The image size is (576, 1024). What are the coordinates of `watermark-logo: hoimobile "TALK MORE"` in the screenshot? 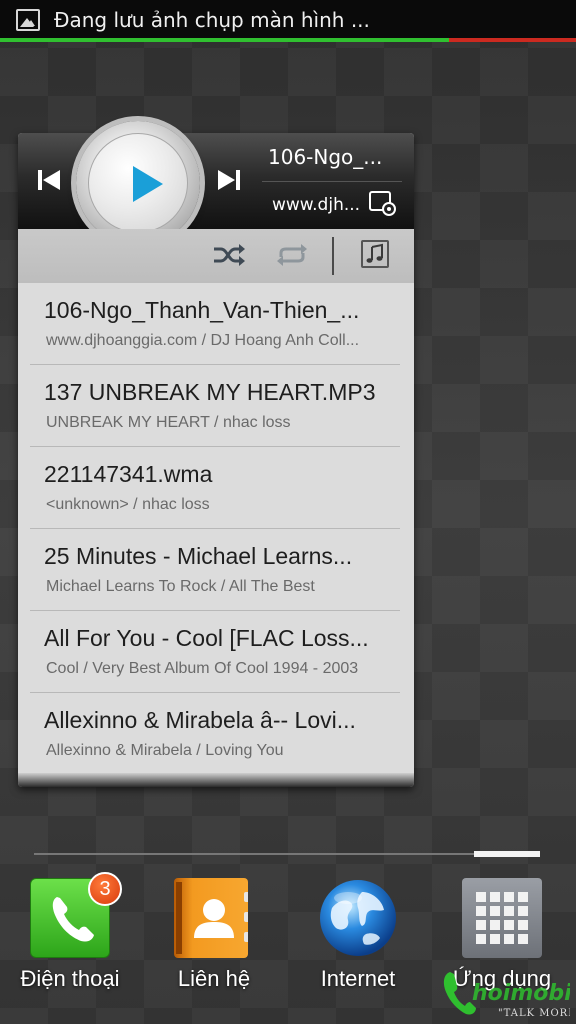 It's located at (506, 995).